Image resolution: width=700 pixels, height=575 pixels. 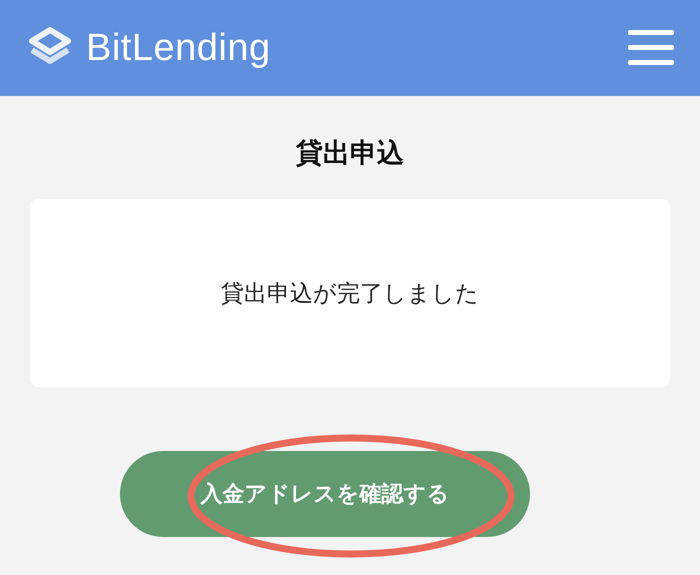 What do you see at coordinates (349, 154) in the screenshot?
I see `page-title: 貸出申込` at bounding box center [349, 154].